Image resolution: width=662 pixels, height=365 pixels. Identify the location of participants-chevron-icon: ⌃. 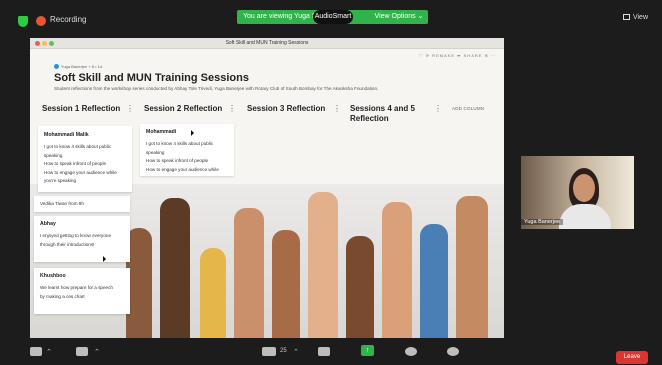
(296, 352).